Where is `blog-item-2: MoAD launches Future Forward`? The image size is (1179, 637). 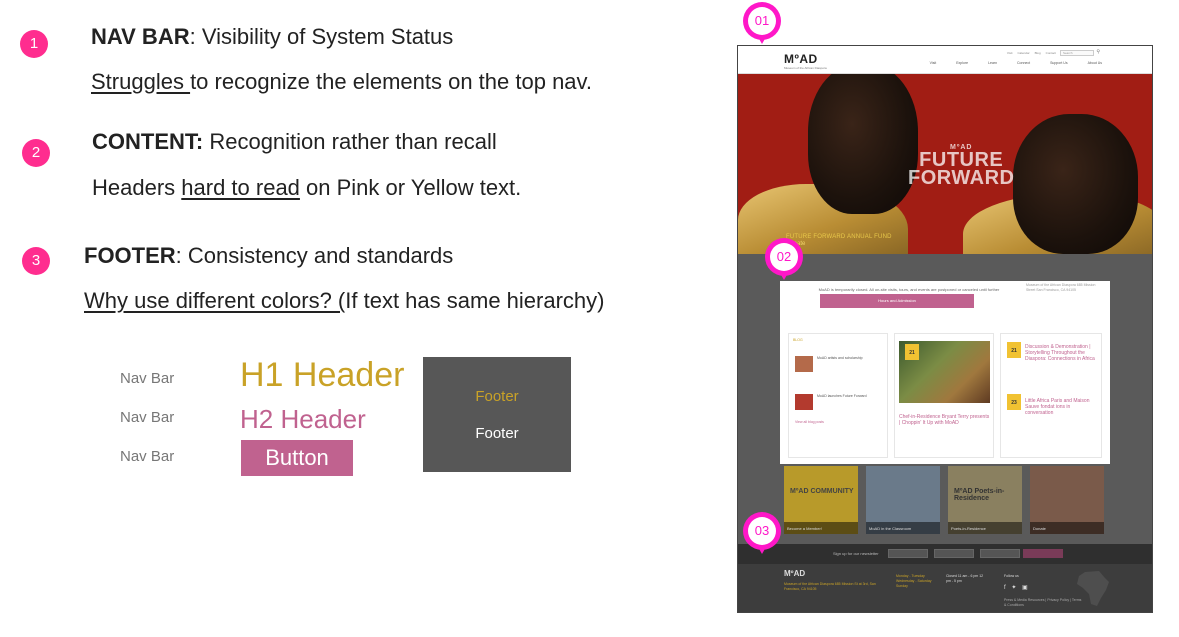 blog-item-2: MoAD launches Future Forward is located at coordinates (850, 396).